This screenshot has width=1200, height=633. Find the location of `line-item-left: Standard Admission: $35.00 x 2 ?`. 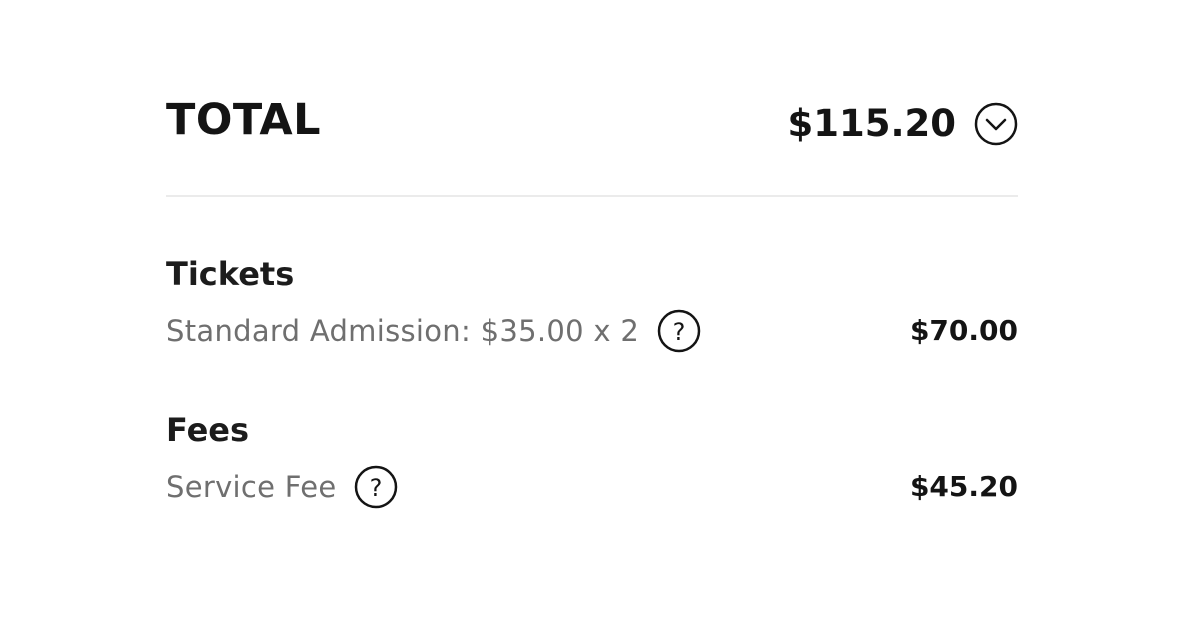

line-item-left: Standard Admission: $35.00 x 2 ? is located at coordinates (433, 331).